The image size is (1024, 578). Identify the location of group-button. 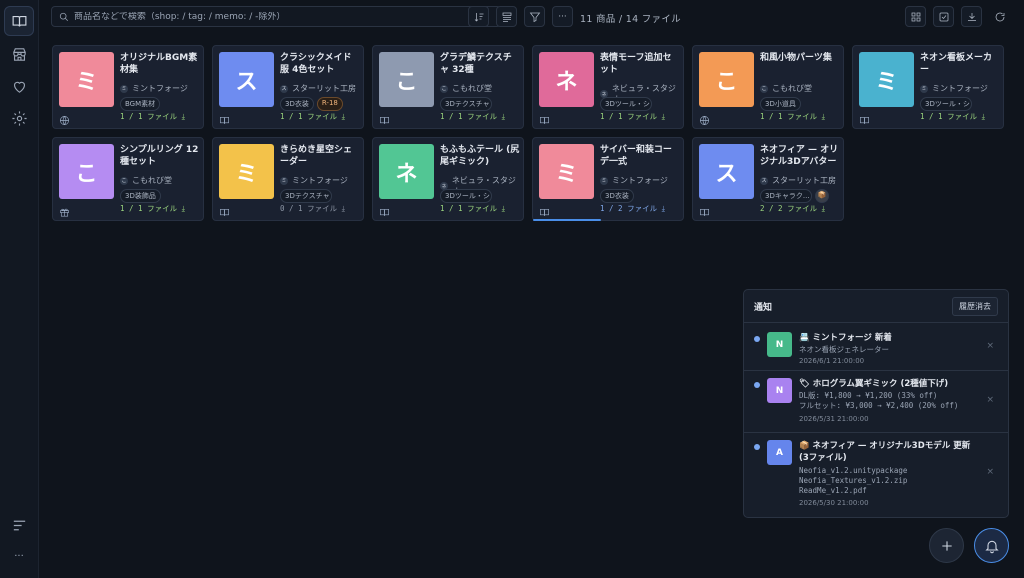
(506, 16).